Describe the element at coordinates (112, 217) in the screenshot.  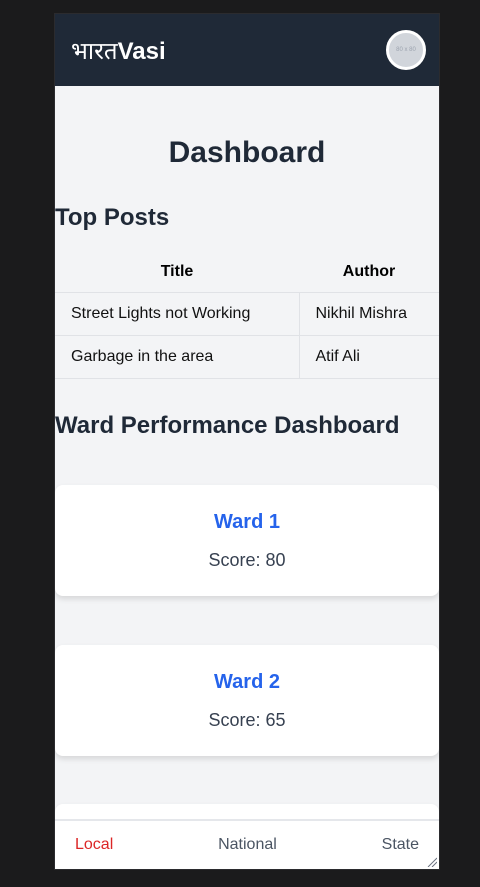
I see `top-posts-heading: Top Posts` at that location.